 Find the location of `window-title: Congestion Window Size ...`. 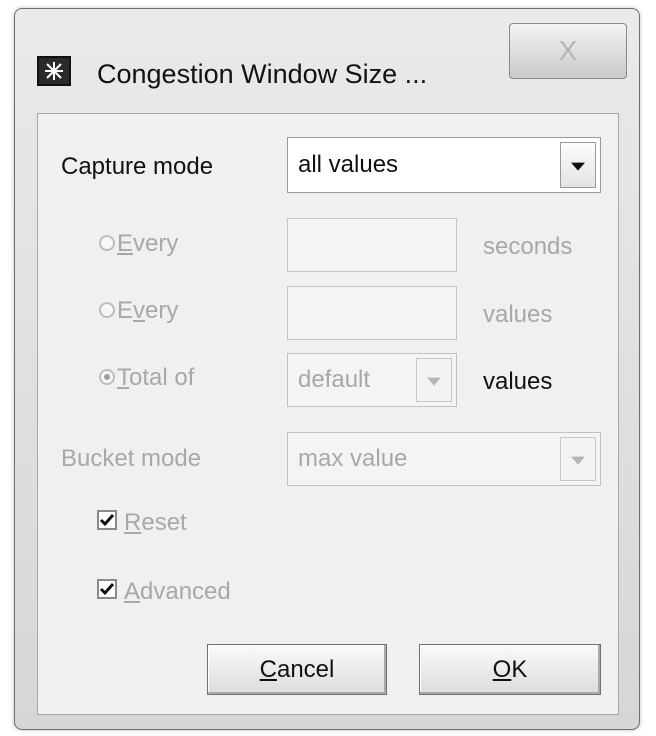

window-title: Congestion Window Size ... is located at coordinates (262, 74).